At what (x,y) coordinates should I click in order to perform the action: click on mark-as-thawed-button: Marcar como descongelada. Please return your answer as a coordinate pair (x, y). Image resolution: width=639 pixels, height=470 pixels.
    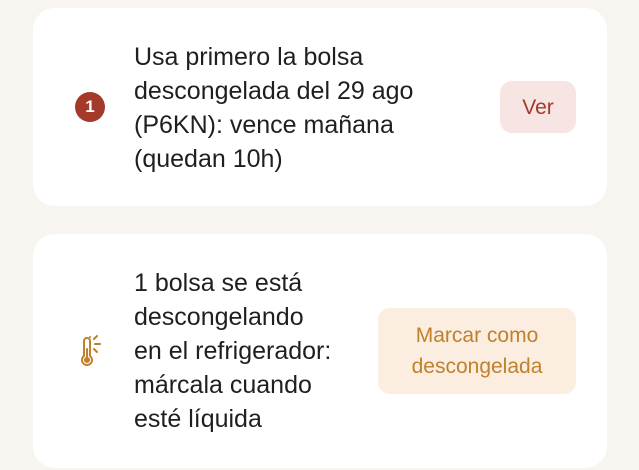
    Looking at the image, I should click on (477, 351).